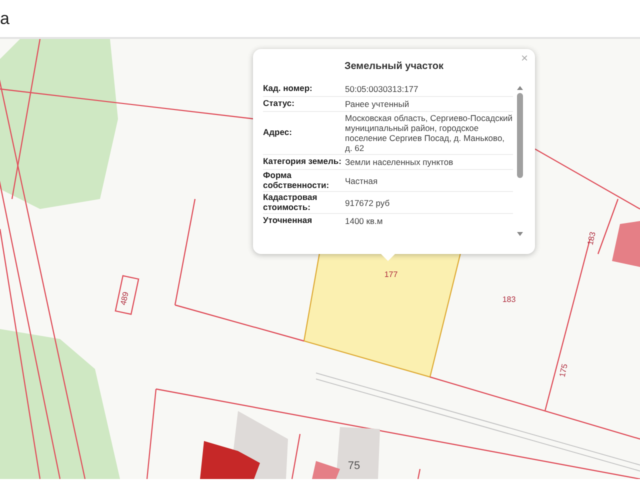 This screenshot has width=640, height=480. What do you see at coordinates (290, 202) in the screenshot?
I see `field-label: Кадастровая стоимость:` at bounding box center [290, 202].